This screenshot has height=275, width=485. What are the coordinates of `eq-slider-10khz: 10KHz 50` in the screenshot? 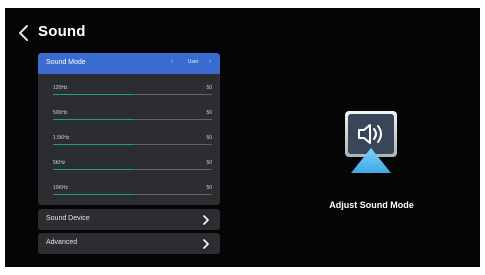 It's located at (132, 191).